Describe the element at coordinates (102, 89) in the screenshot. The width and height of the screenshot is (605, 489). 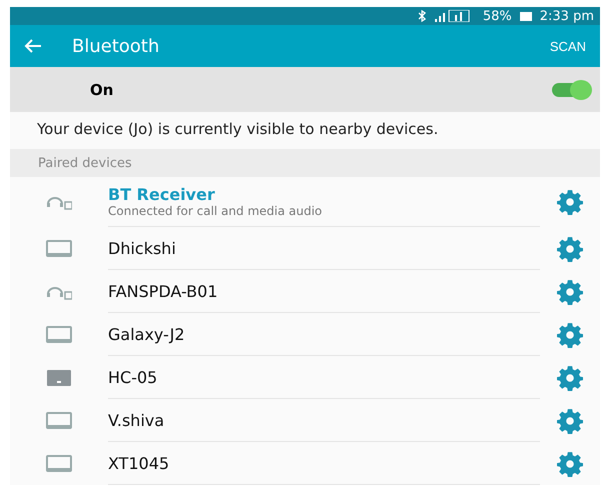
I see `switch-label: On` at that location.